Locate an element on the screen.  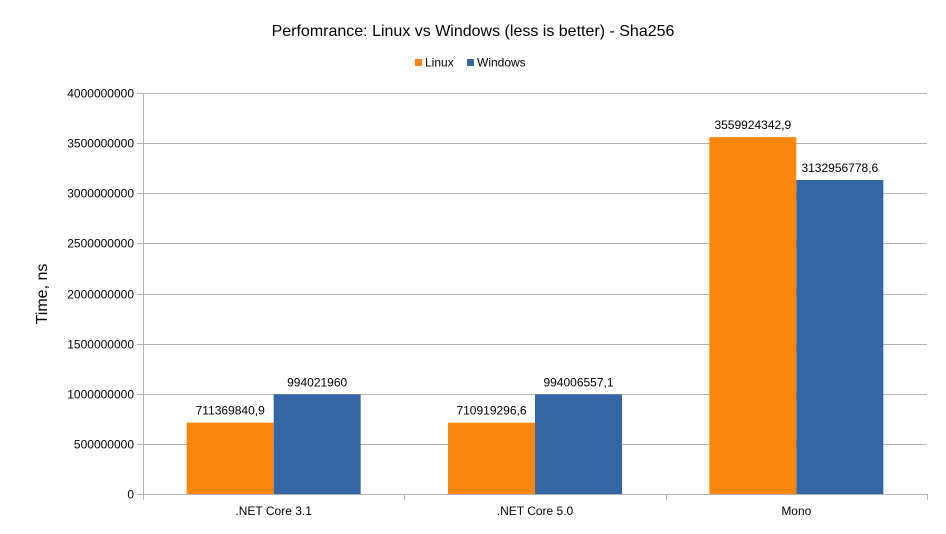
data-label: 3132956778,6 is located at coordinates (839, 168).